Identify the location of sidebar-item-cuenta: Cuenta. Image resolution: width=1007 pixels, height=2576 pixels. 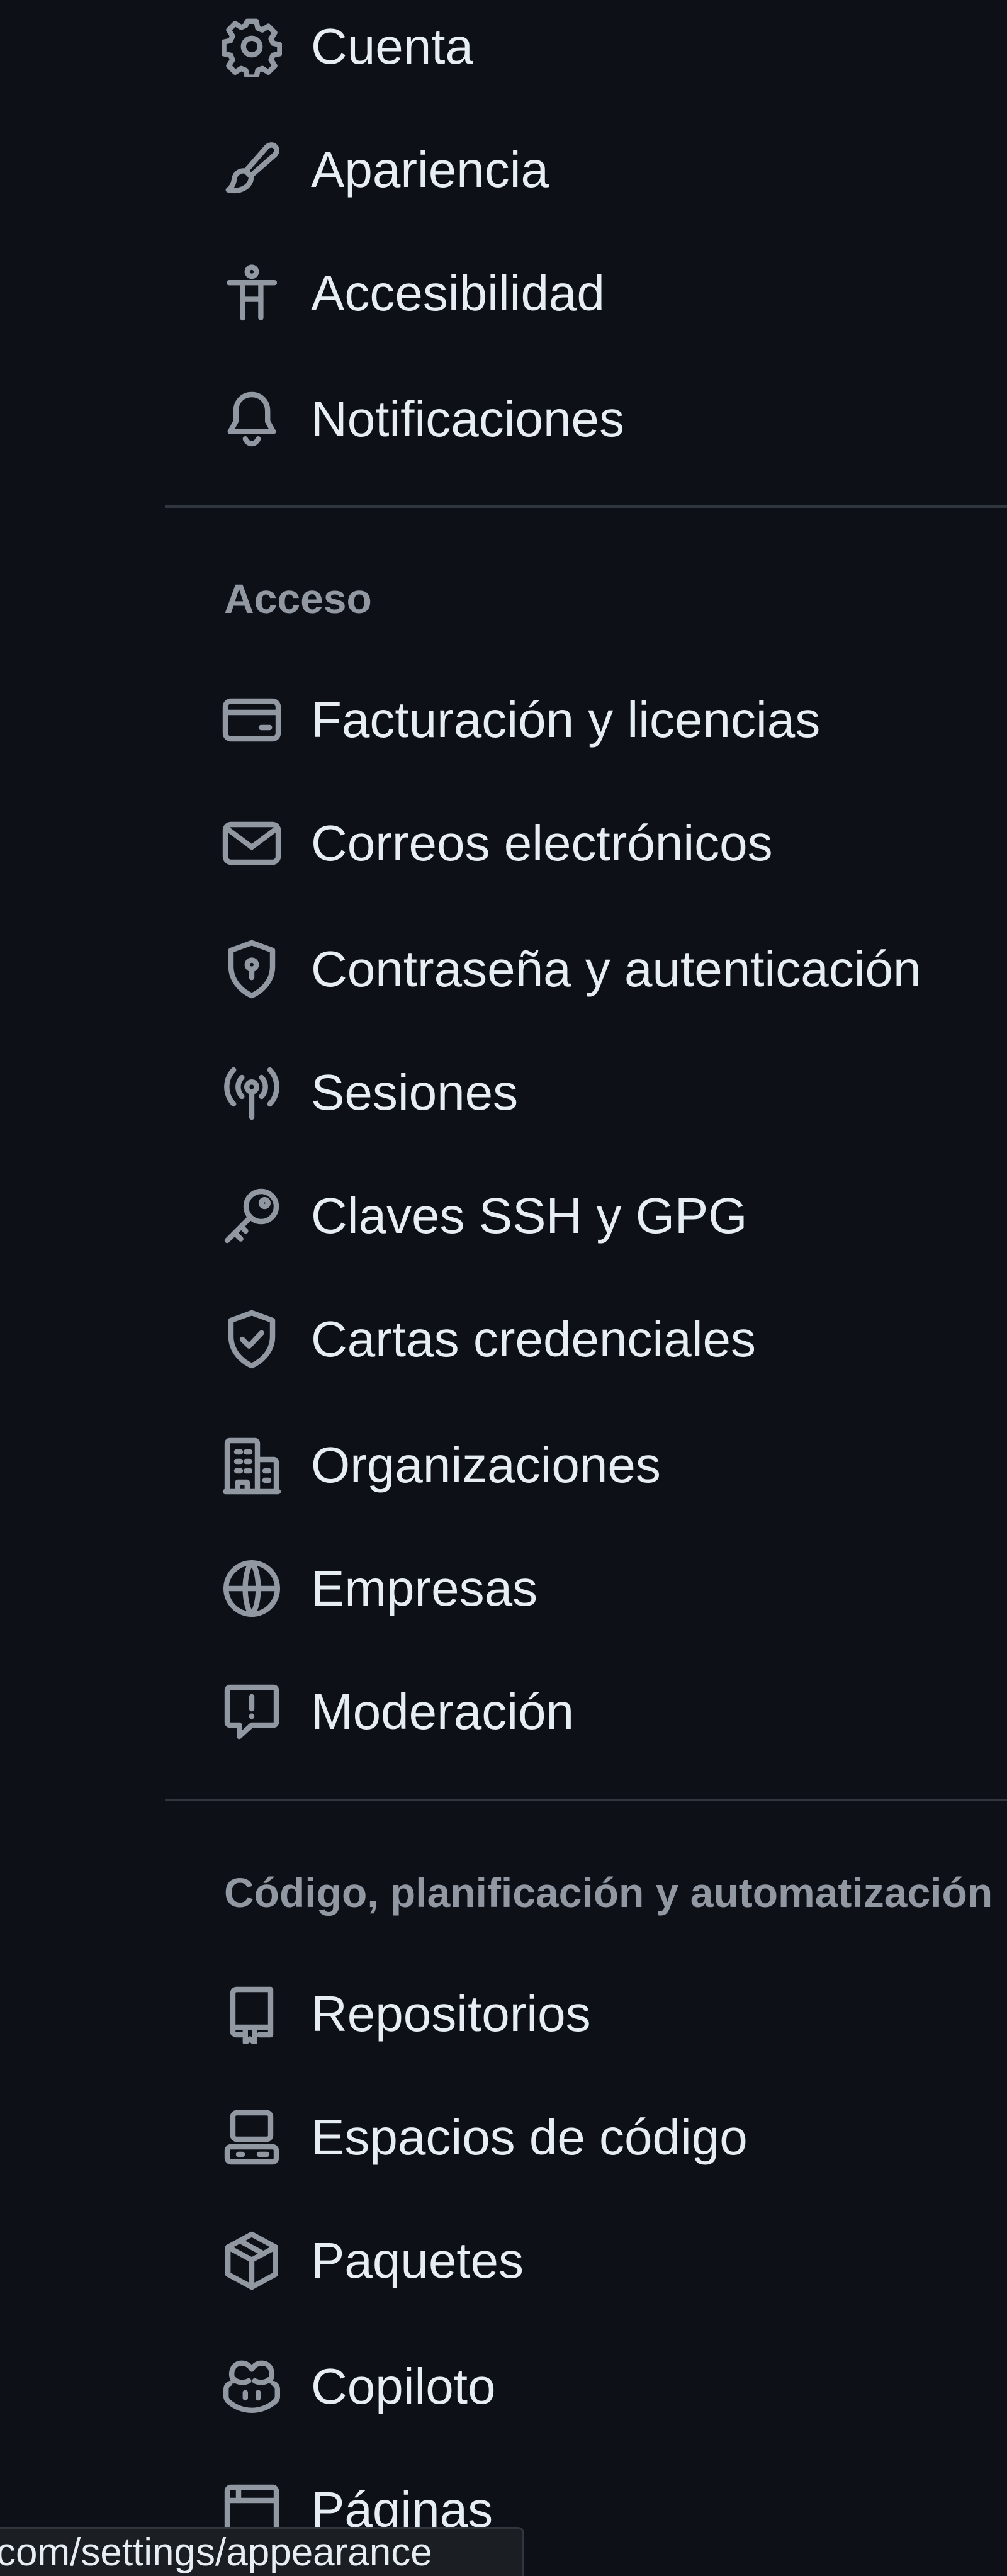
(347, 46).